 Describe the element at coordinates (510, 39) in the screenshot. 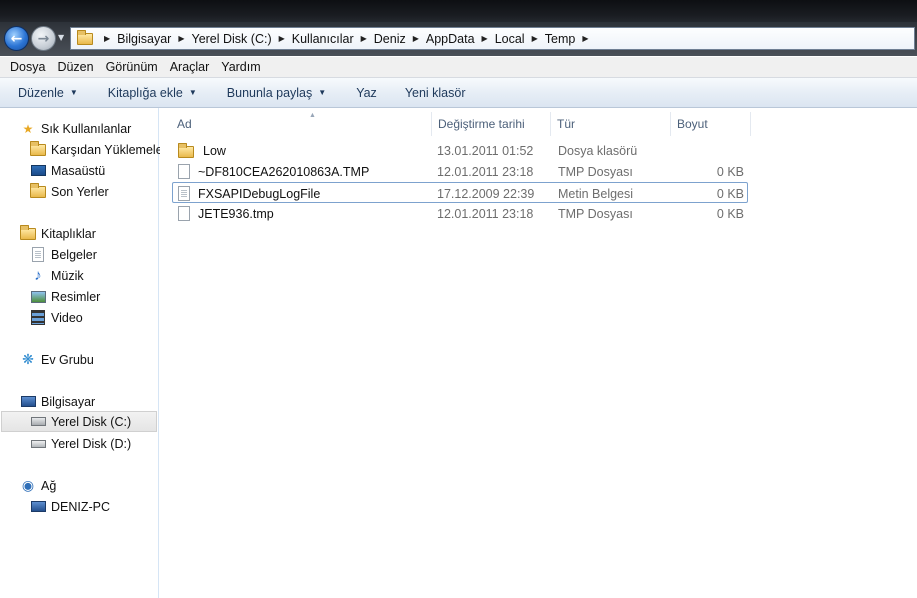

I see `breadcrumb-label: Local` at that location.